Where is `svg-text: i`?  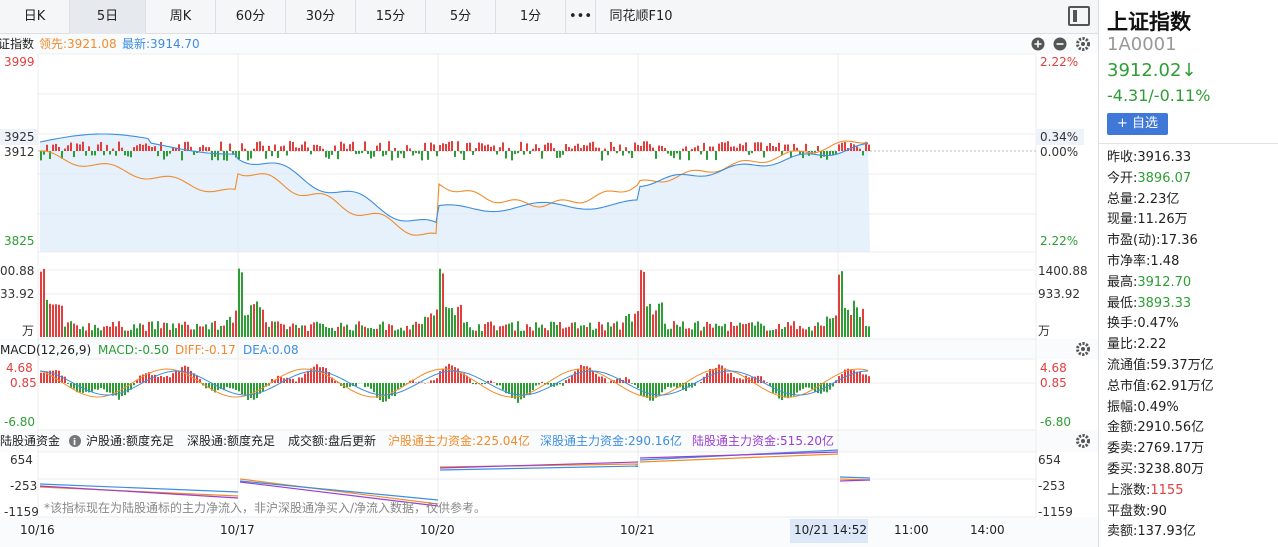 svg-text: i is located at coordinates (74, 443).